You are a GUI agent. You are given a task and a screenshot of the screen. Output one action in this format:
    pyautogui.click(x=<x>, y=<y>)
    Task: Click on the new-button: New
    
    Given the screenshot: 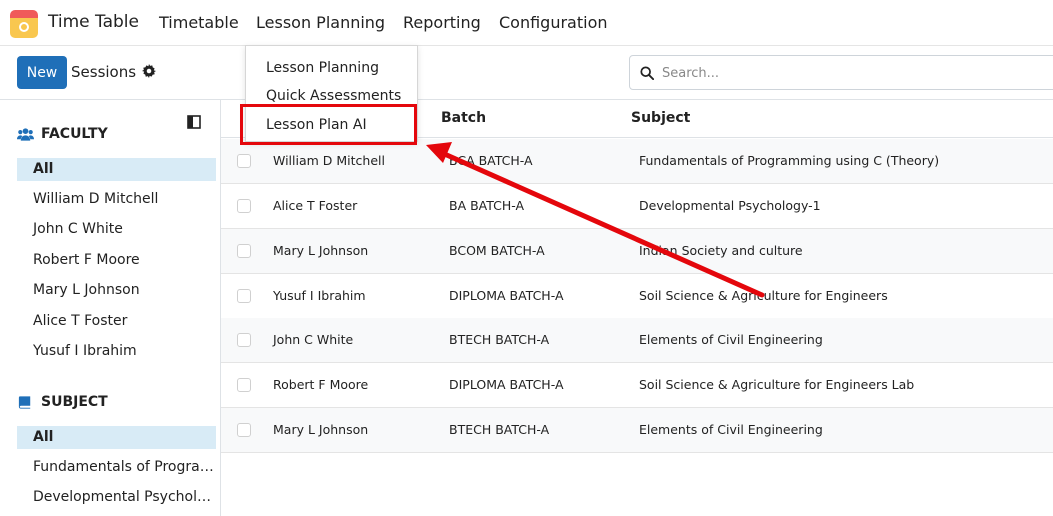 What is the action you would take?
    pyautogui.click(x=42, y=72)
    